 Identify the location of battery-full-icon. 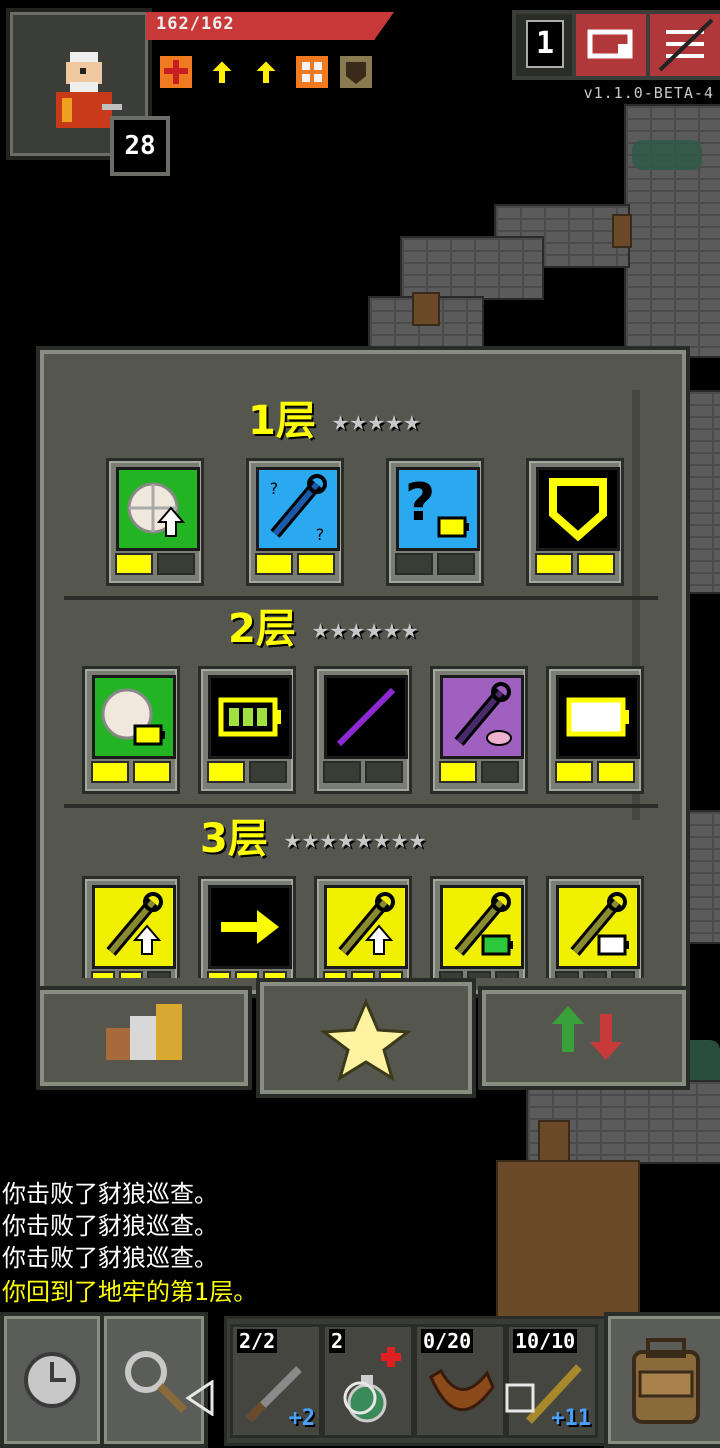
(250, 717).